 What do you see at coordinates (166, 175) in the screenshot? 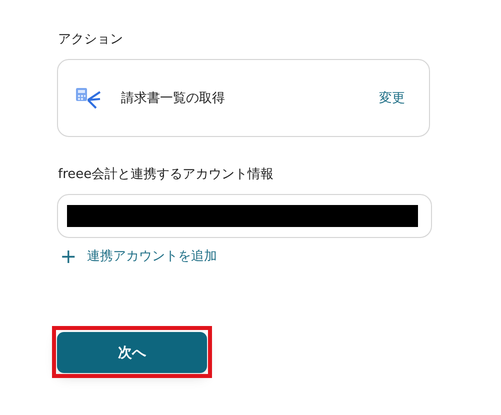
I see `section-label: freee会計と連携するアカウント情報` at bounding box center [166, 175].